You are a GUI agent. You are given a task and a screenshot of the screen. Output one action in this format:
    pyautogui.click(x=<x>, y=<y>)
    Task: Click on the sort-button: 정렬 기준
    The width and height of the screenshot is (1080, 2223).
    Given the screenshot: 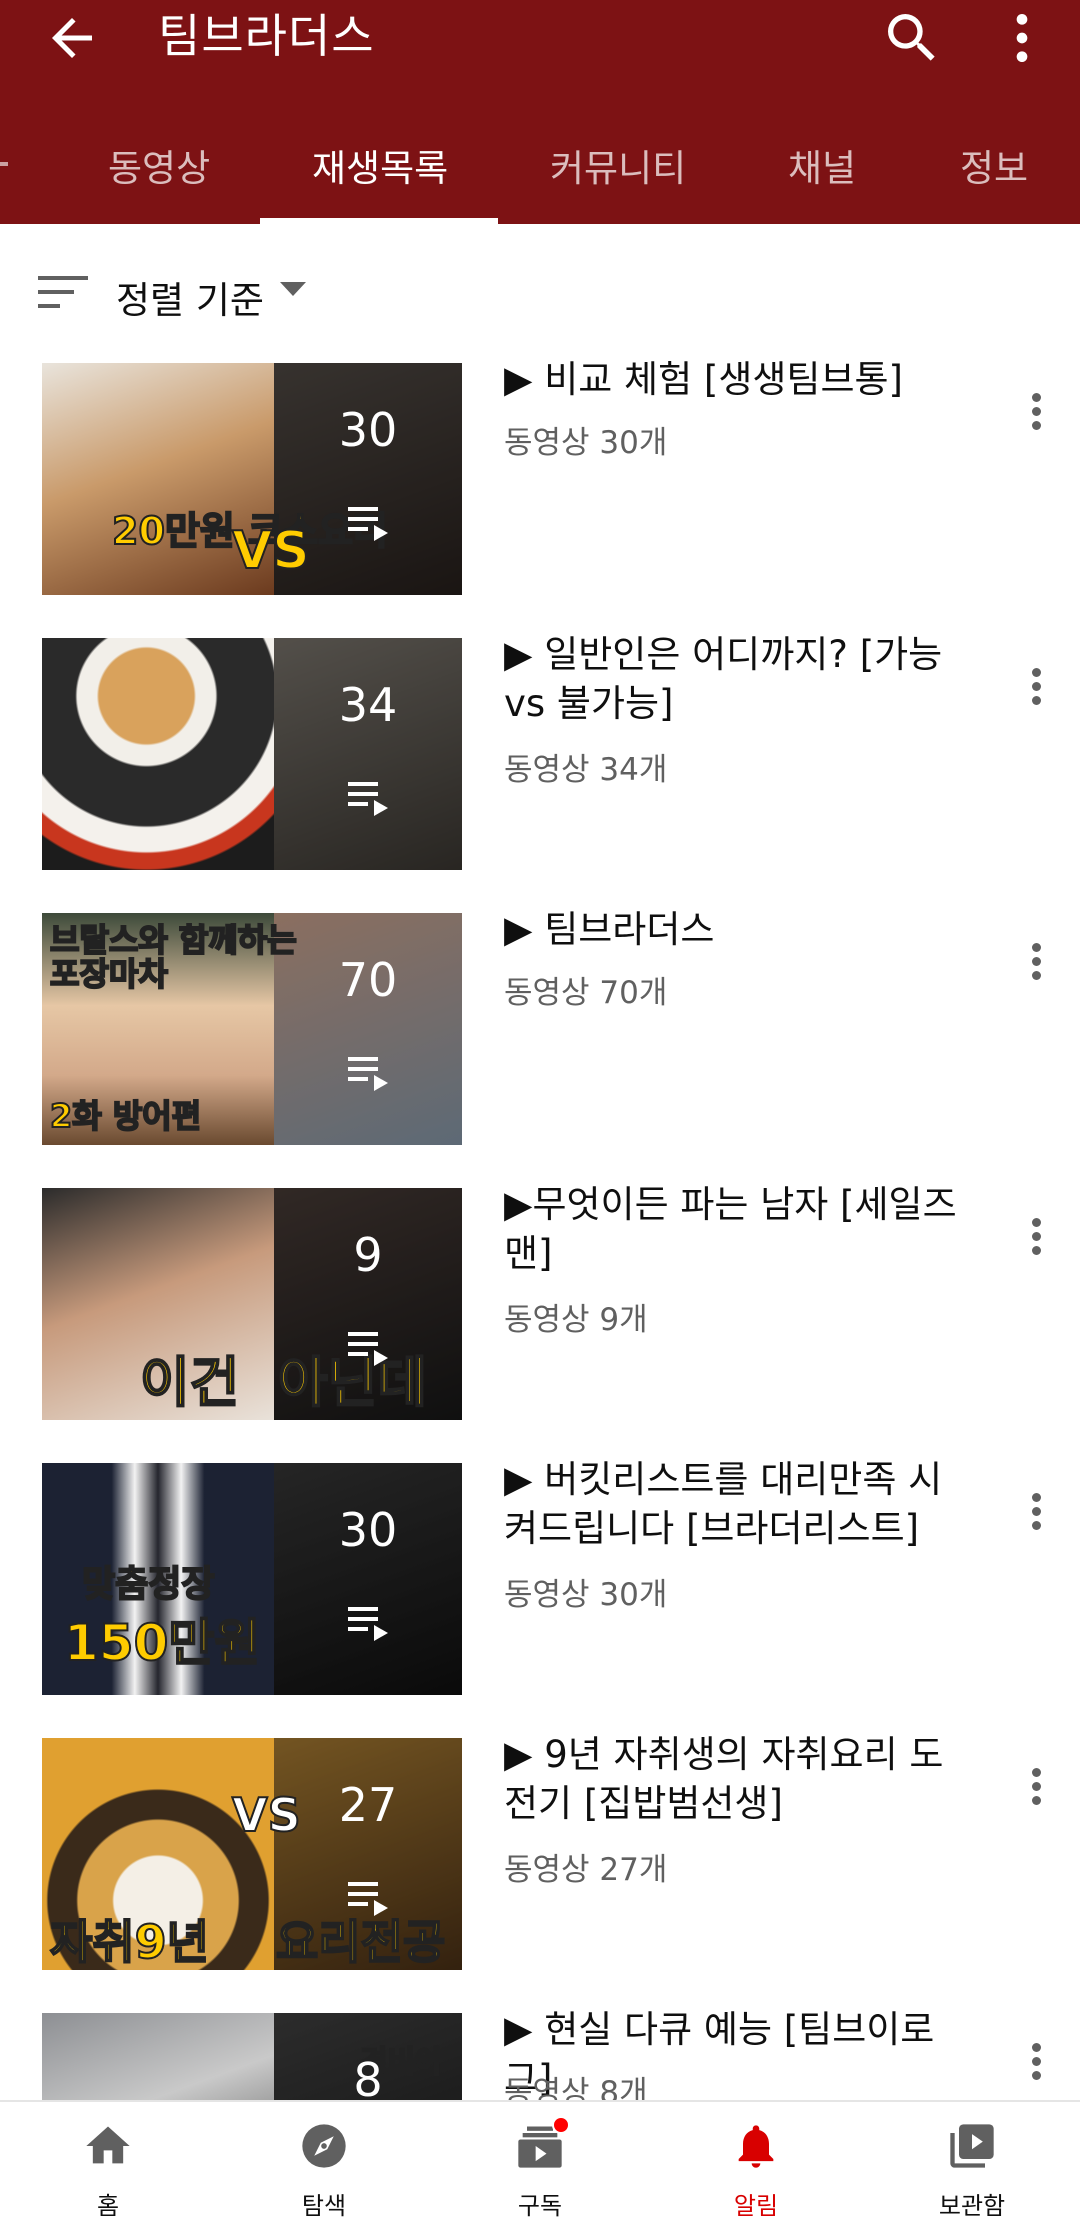 What is the action you would take?
    pyautogui.click(x=188, y=292)
    